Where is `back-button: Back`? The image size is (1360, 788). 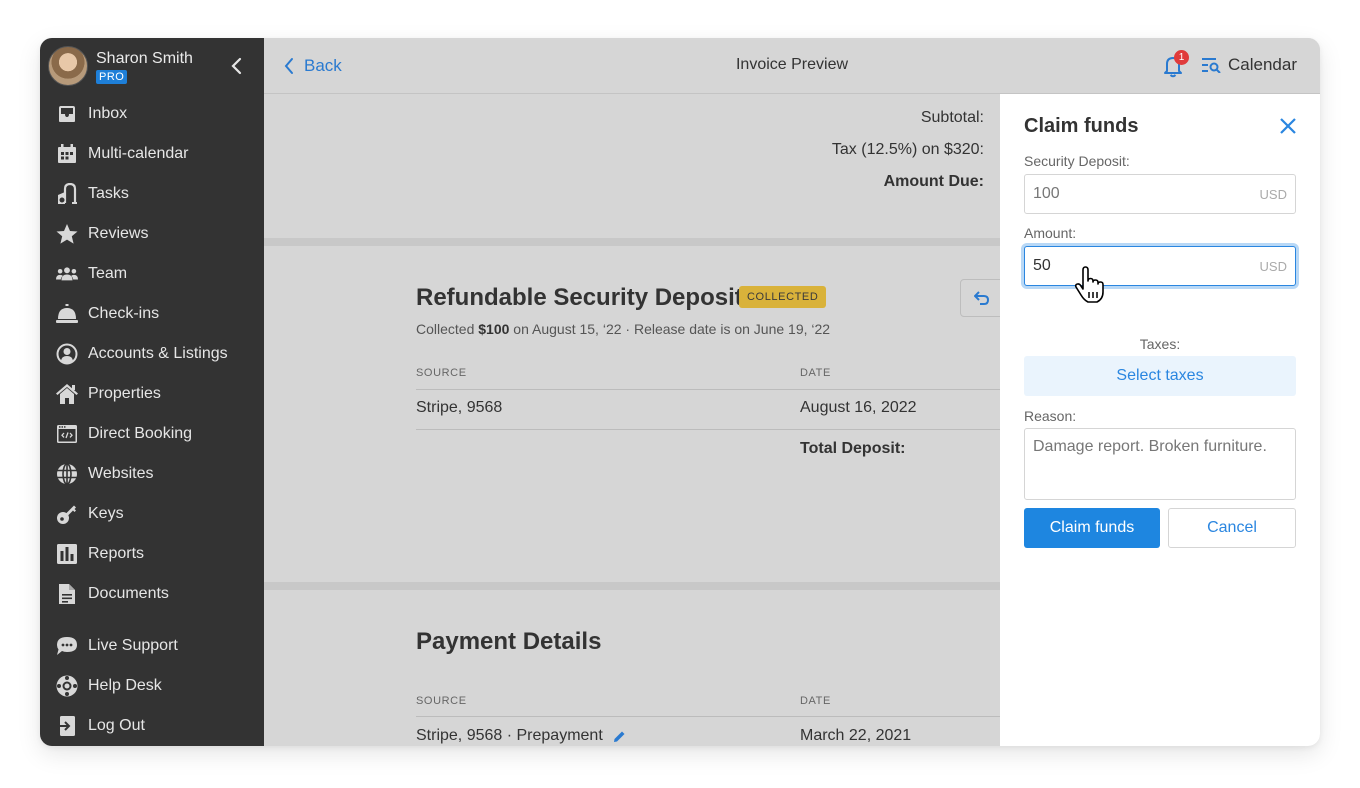 back-button: Back is located at coordinates (313, 66).